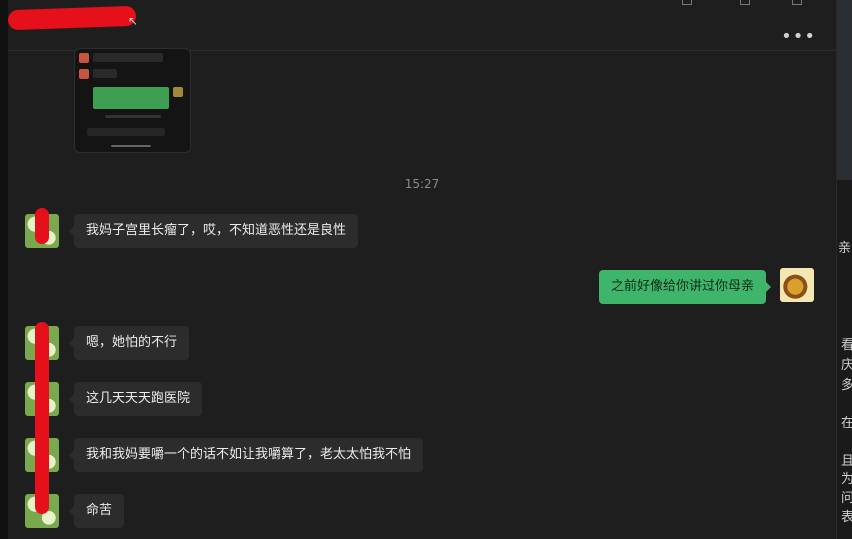  I want to click on side-text: 多, so click(846, 383).